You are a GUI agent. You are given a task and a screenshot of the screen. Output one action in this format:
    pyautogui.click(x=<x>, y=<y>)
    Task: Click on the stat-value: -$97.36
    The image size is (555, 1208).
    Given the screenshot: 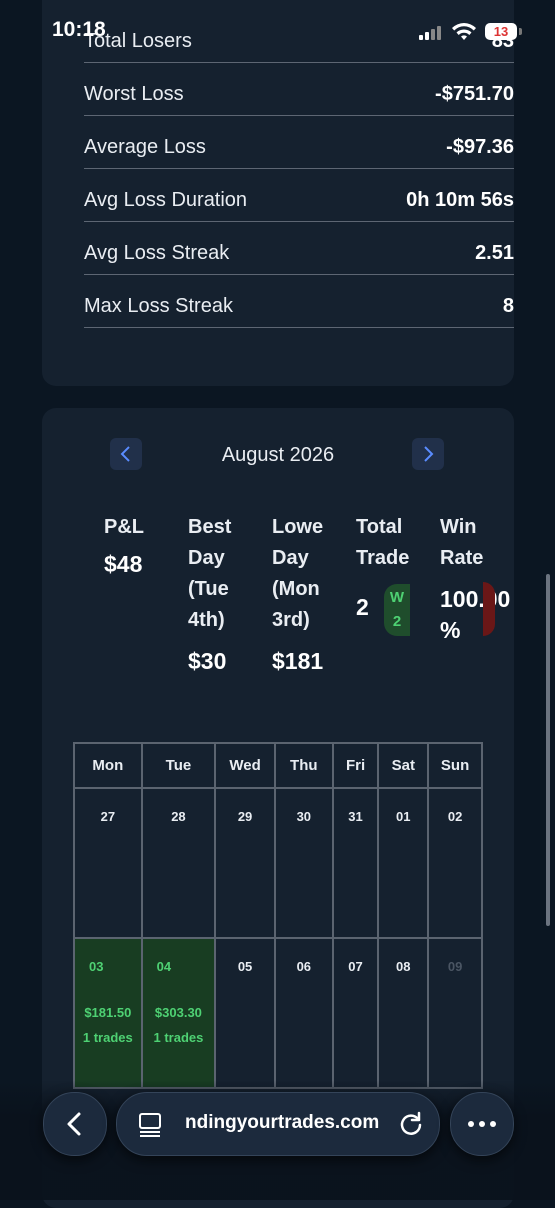 What is the action you would take?
    pyautogui.click(x=480, y=147)
    